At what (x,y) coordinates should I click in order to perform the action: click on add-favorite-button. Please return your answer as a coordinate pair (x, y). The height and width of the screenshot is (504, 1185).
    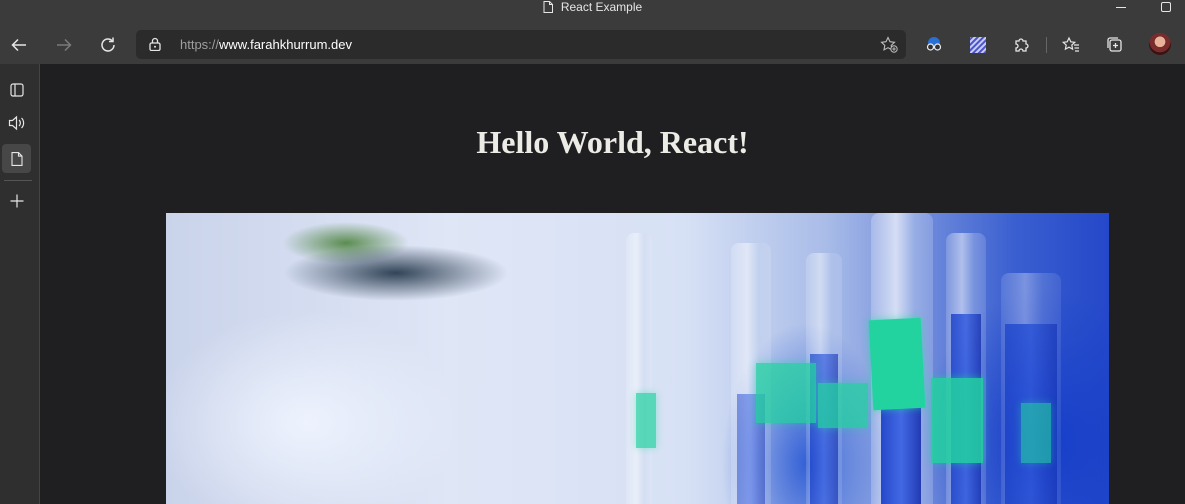
    Looking at the image, I should click on (889, 47).